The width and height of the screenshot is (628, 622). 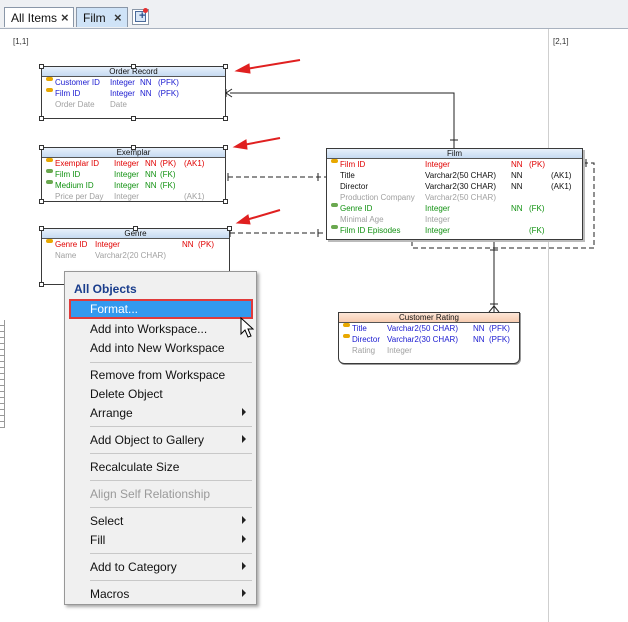 I want to click on entity-title: Film, so click(x=454, y=154).